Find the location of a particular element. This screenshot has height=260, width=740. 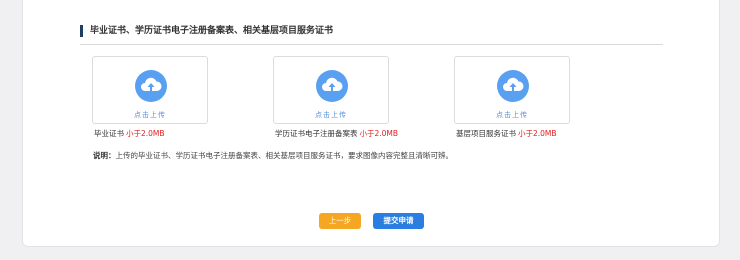

upload-caption: 基层项目服务证书 小于2.0MB is located at coordinates (506, 133).